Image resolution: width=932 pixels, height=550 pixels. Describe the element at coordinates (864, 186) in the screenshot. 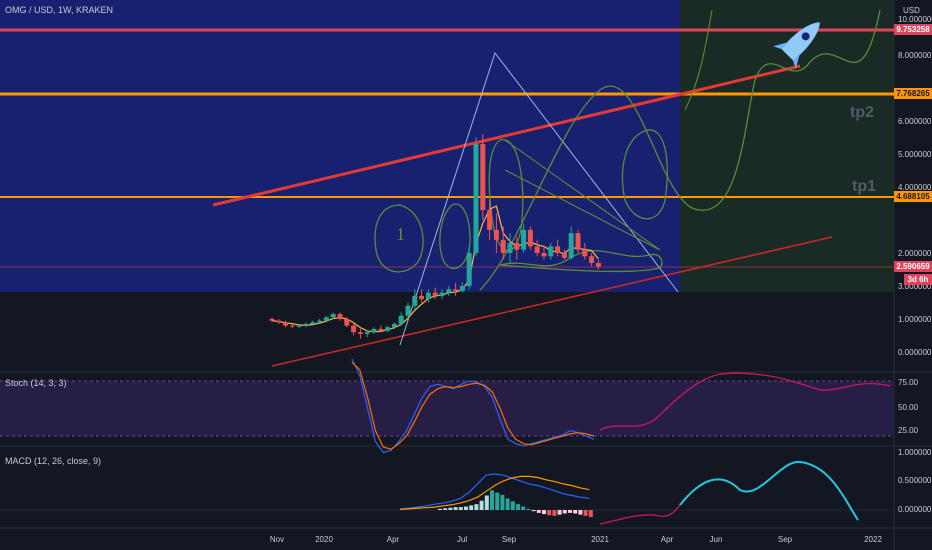

I see `tp1-label: tp1` at that location.